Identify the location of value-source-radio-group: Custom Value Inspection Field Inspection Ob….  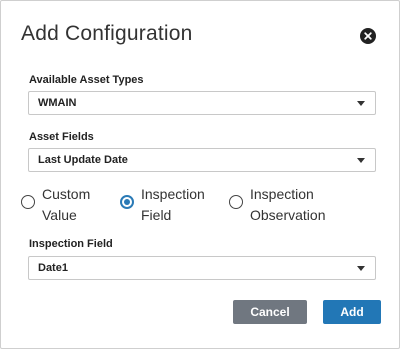
(201, 205).